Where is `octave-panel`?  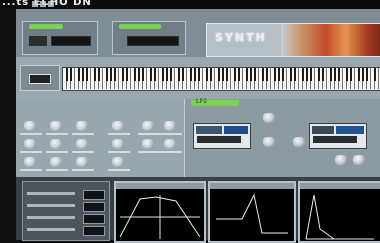
octave-panel is located at coordinates (40, 78).